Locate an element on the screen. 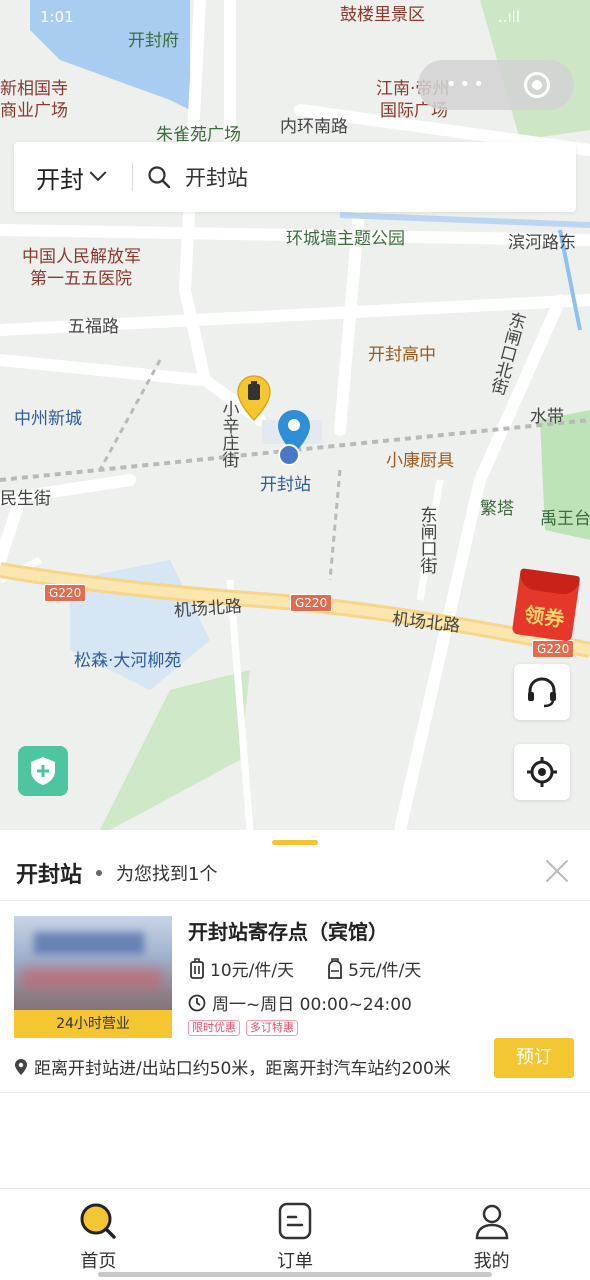  road-shield-g220-3: G220 is located at coordinates (553, 649).